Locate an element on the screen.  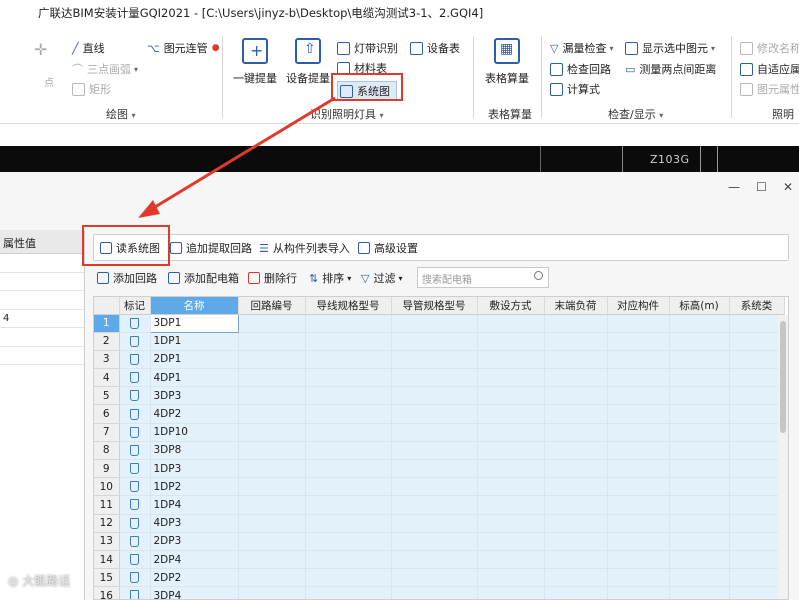
name-cell: 1DP10 is located at coordinates (194, 432).